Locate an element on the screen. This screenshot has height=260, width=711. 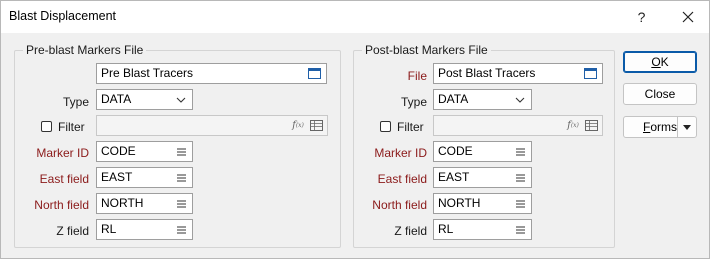
pre-z-label: Z field is located at coordinates (72, 231).